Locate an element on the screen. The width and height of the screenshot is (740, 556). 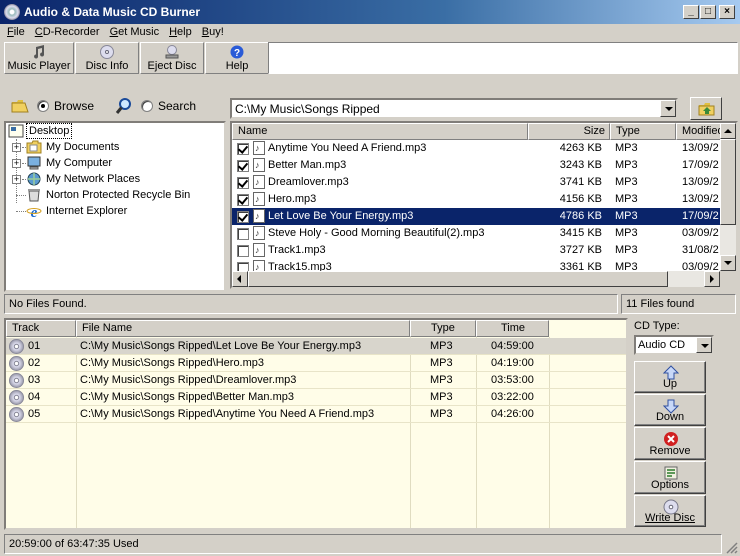
folder-path-combobox: C:\My Music\Songs Ripped is located at coordinates (454, 108).